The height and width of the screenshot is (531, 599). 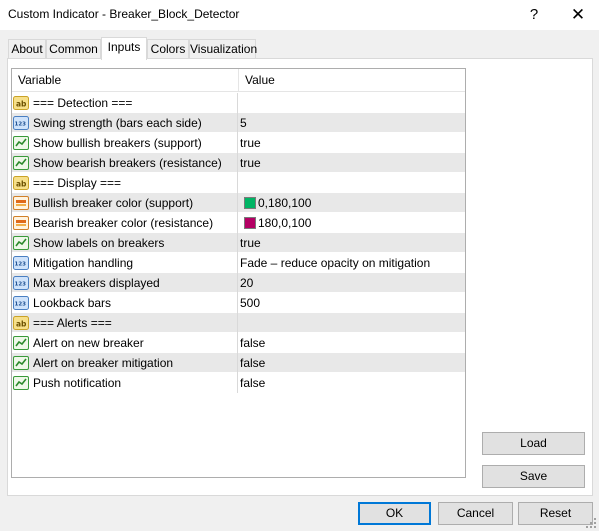 What do you see at coordinates (125, 183) in the screenshot?
I see `variable-cell: ab === Display ===` at bounding box center [125, 183].